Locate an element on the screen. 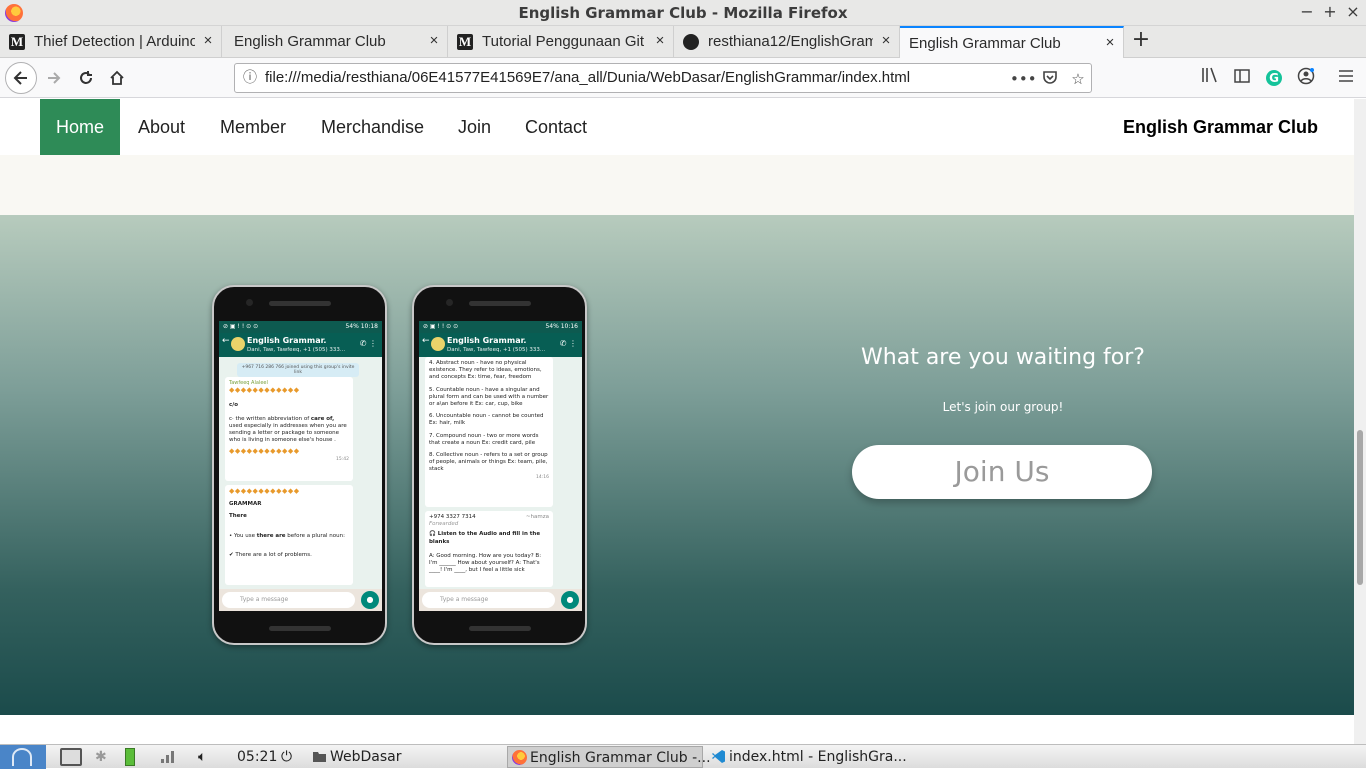 The height and width of the screenshot is (769, 1366). site-brand: English Grammar Club is located at coordinates (1220, 127).